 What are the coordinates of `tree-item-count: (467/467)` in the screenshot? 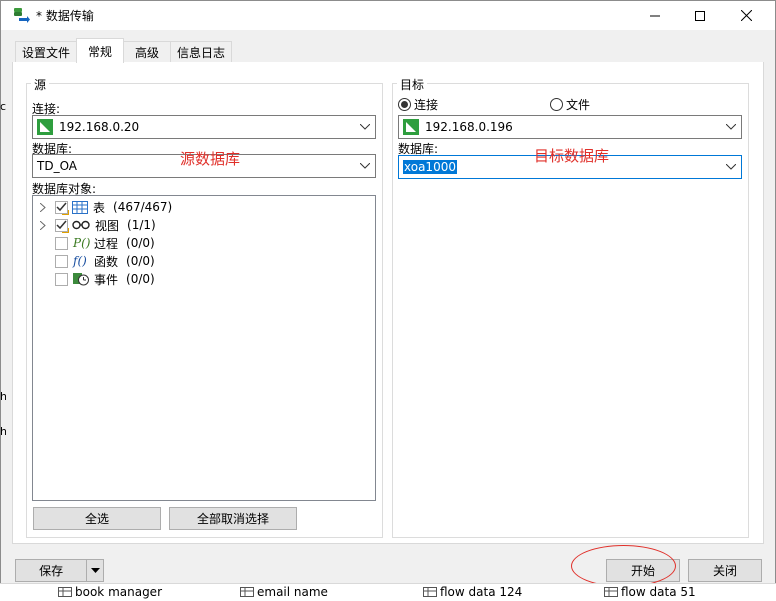 It's located at (143, 207).